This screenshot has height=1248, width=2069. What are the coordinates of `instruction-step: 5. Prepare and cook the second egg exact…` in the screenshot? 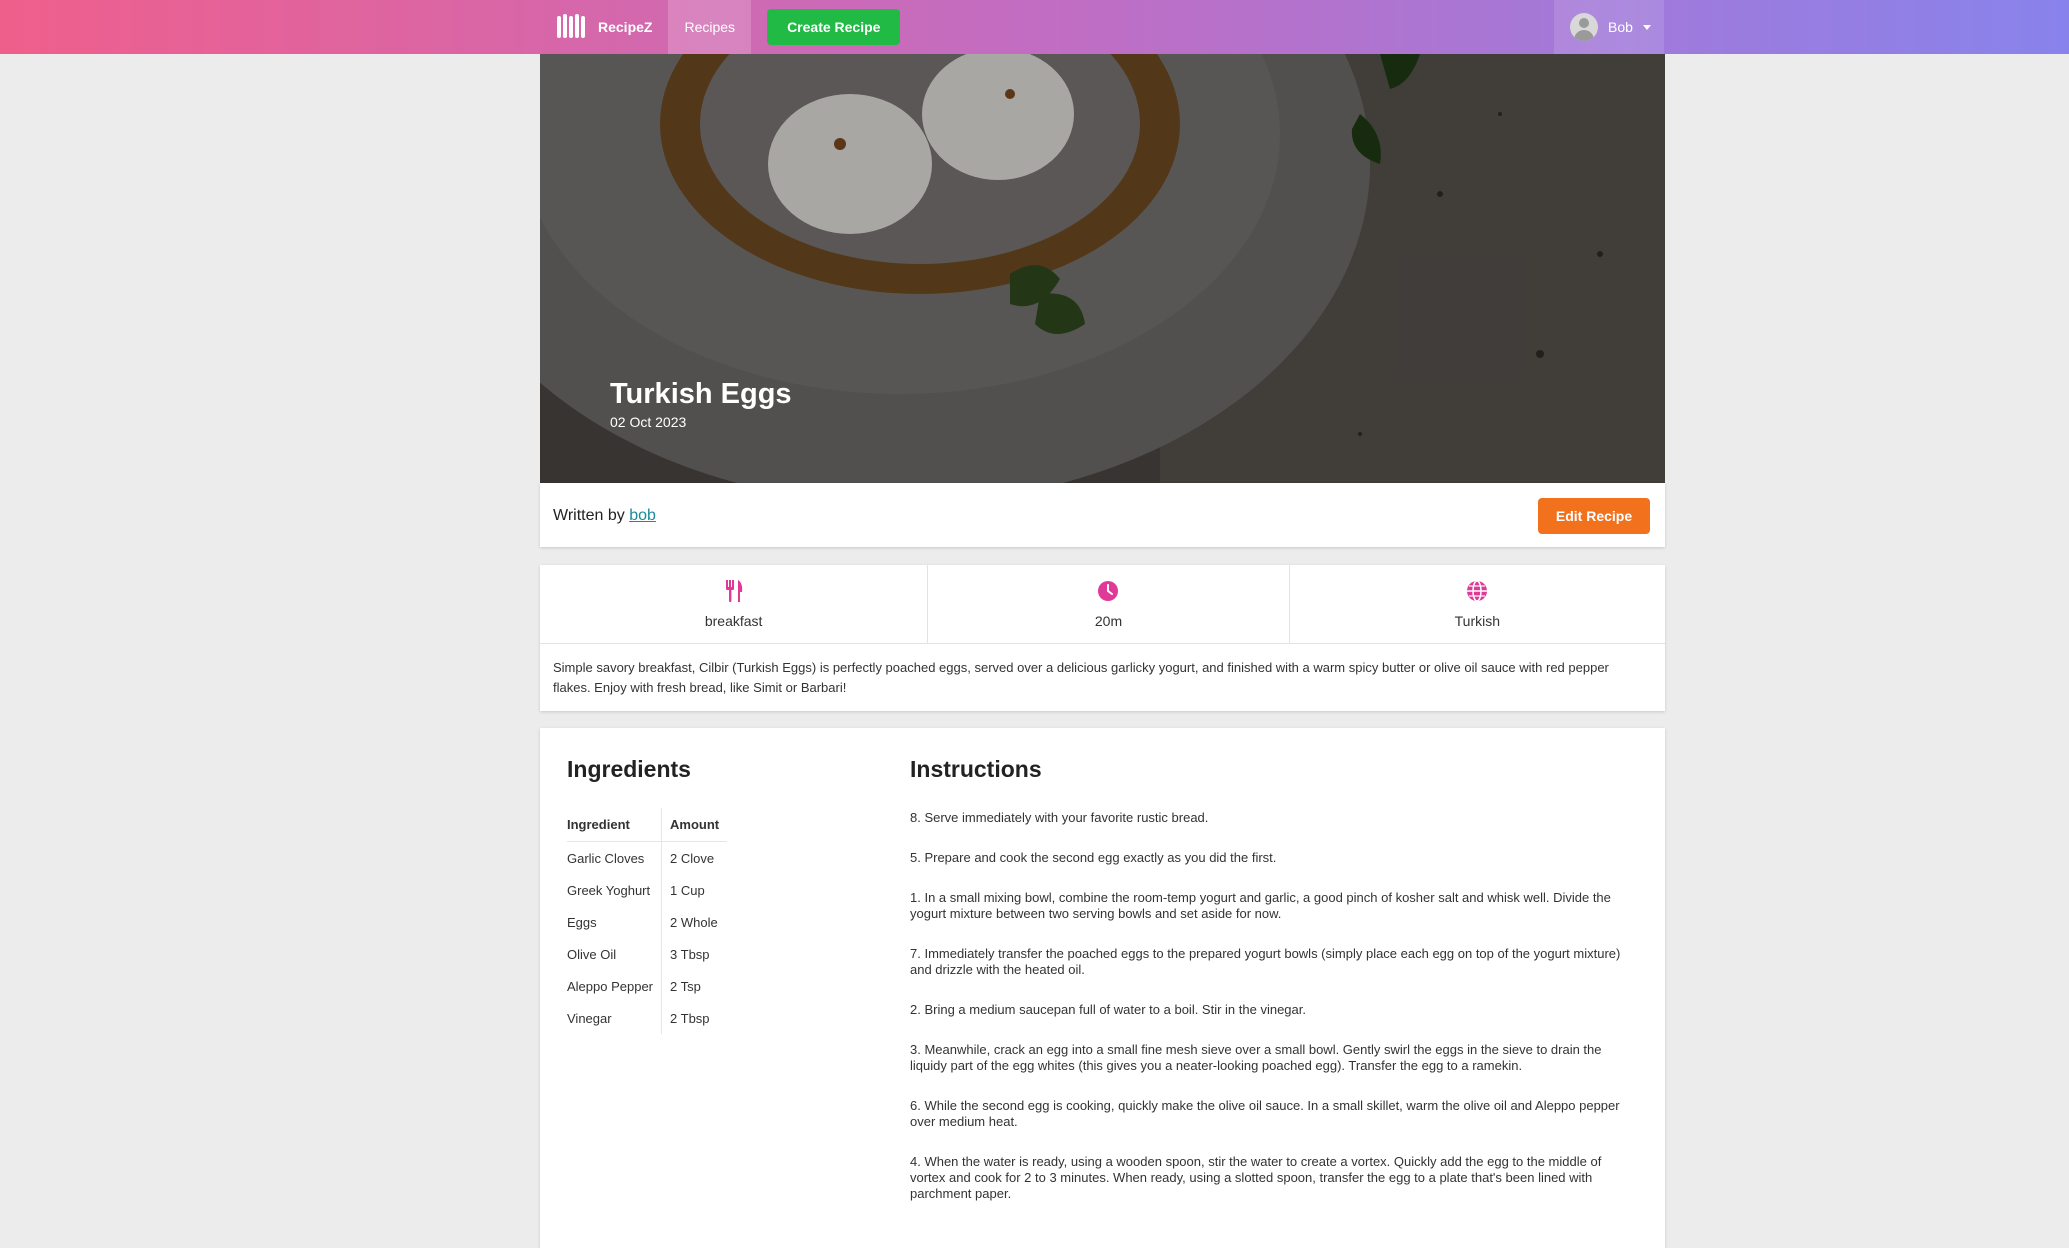 It's located at (1093, 857).